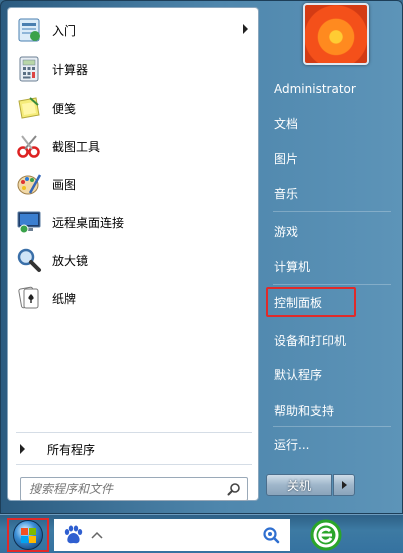  Describe the element at coordinates (76, 146) in the screenshot. I see `program-label: 截图工具` at that location.